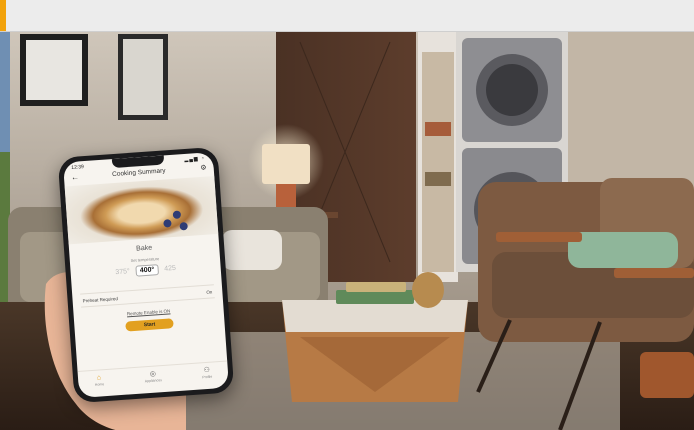  What do you see at coordinates (78, 167) in the screenshot?
I see `status-time: 12:39` at bounding box center [78, 167].